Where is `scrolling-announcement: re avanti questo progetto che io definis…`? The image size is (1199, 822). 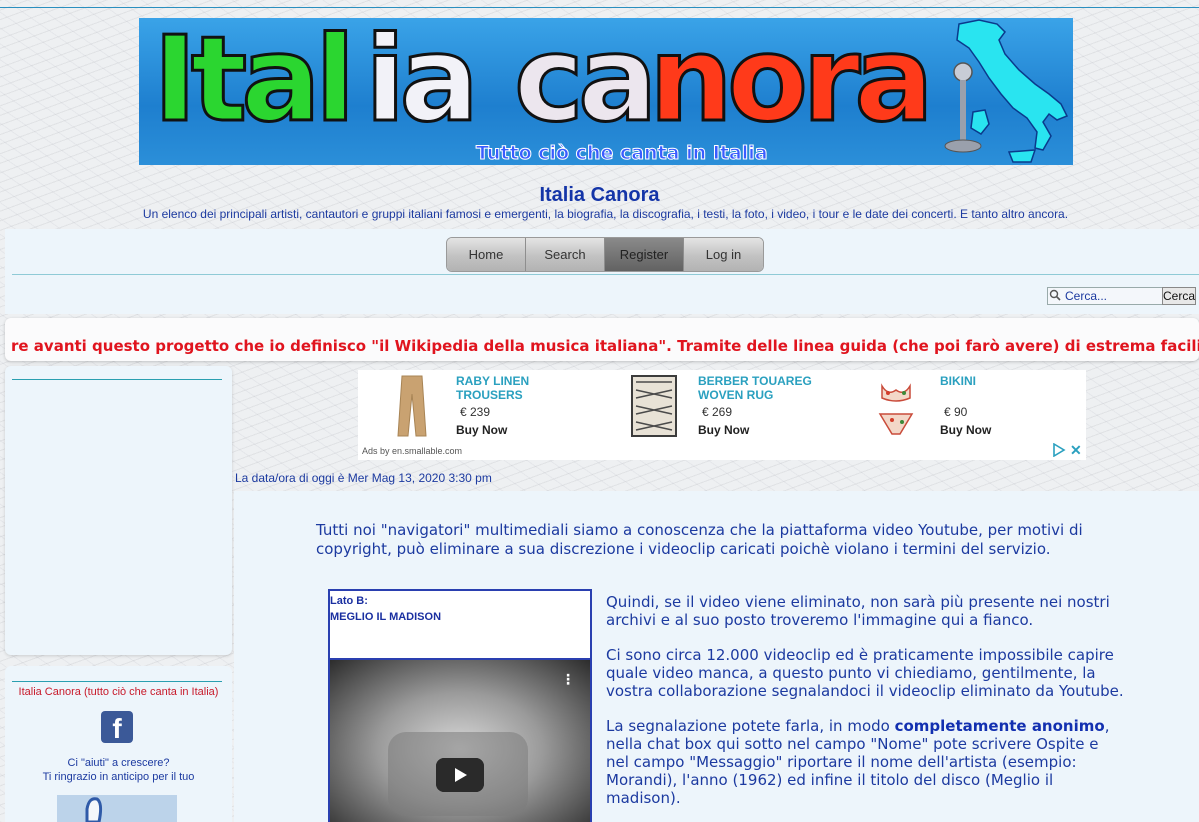 scrolling-announcement: re avanti questo progetto che io definis… is located at coordinates (602, 339).